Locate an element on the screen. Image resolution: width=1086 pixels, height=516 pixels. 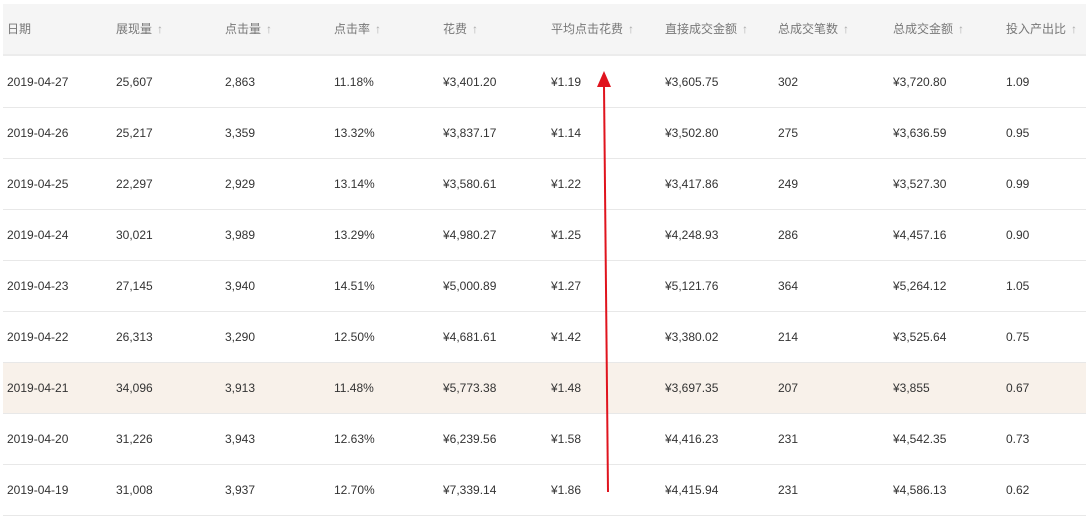
table-cell: ¥3,855 is located at coordinates (911, 388).